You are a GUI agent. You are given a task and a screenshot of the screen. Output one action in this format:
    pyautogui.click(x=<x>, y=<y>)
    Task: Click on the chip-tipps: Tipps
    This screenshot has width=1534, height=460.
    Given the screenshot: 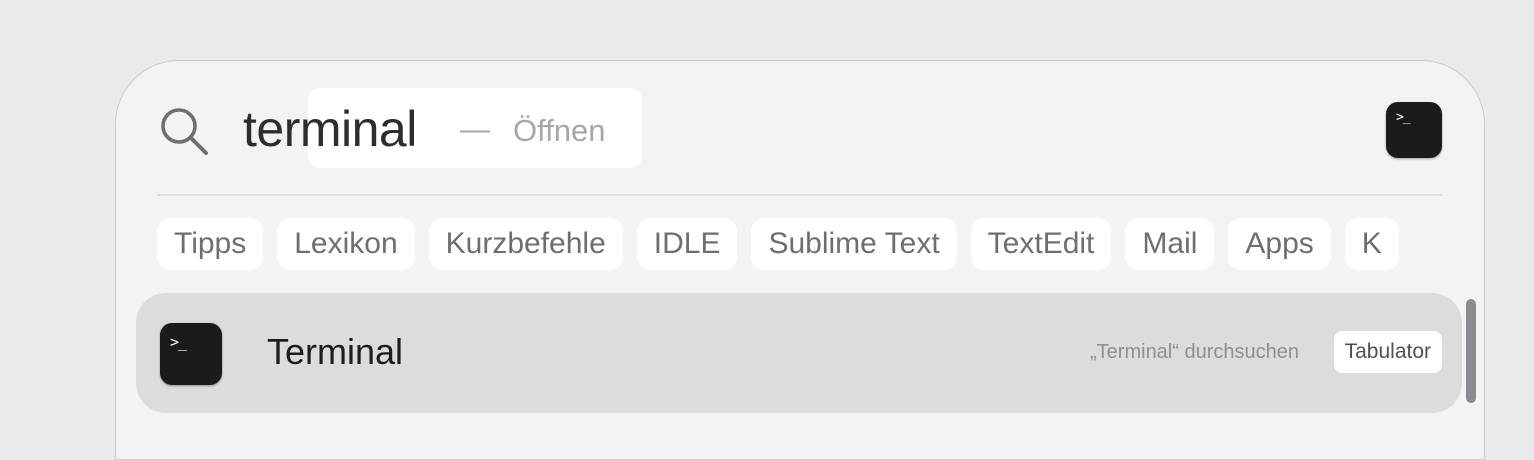 What is the action you would take?
    pyautogui.click(x=210, y=244)
    